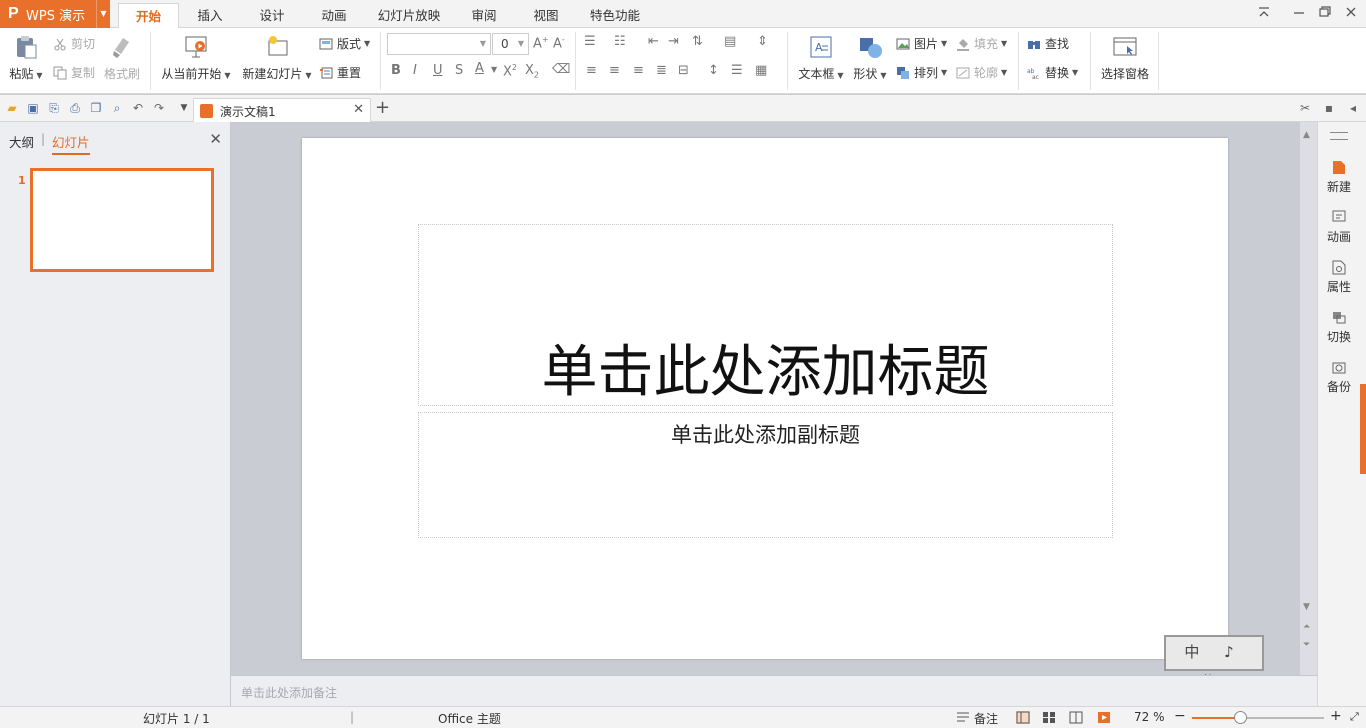 Image resolution: width=1366 pixels, height=728 pixels. What do you see at coordinates (159, 108) in the screenshot?
I see `redo-icon: ↷` at bounding box center [159, 108].